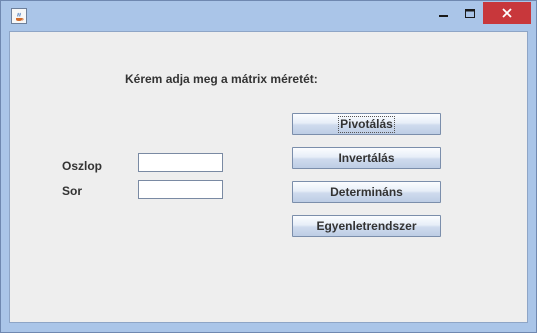 The width and height of the screenshot is (537, 333). I want to click on close-button, so click(507, 13).